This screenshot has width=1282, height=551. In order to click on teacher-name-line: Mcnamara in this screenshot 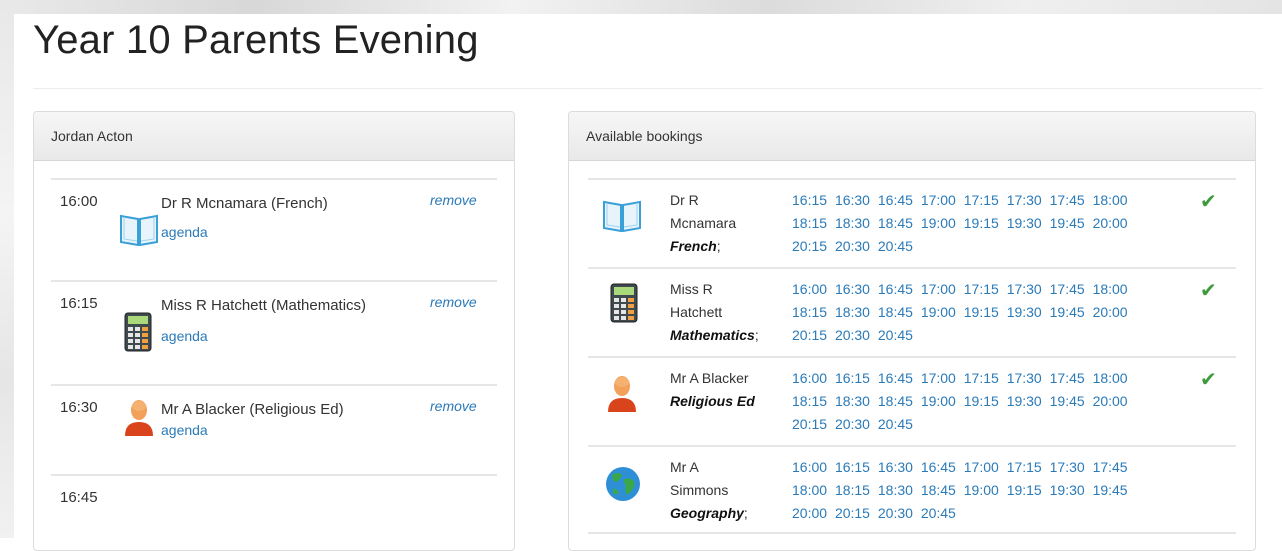, I will do `click(703, 223)`.